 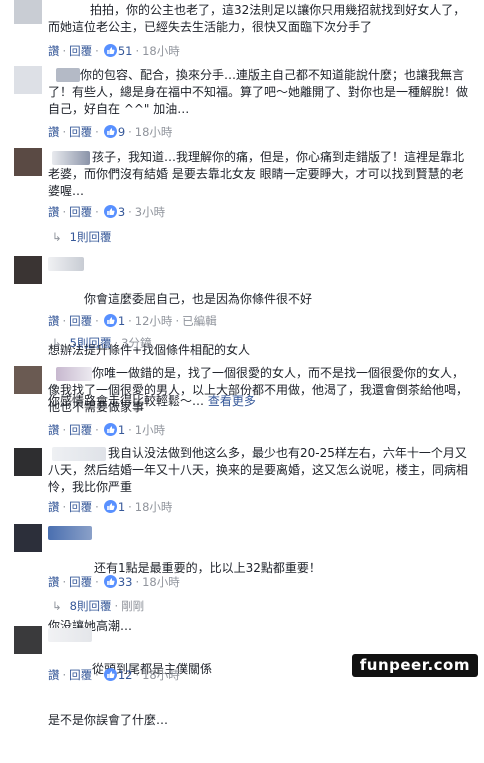 I want to click on like-count: 33, so click(x=125, y=582).